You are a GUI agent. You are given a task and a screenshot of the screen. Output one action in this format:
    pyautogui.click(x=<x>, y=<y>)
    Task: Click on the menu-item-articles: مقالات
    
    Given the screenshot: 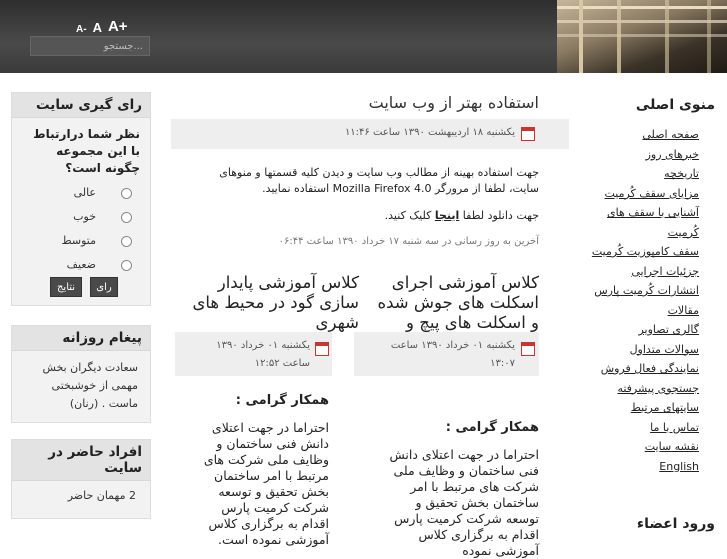 What is the action you would take?
    pyautogui.click(x=683, y=310)
    